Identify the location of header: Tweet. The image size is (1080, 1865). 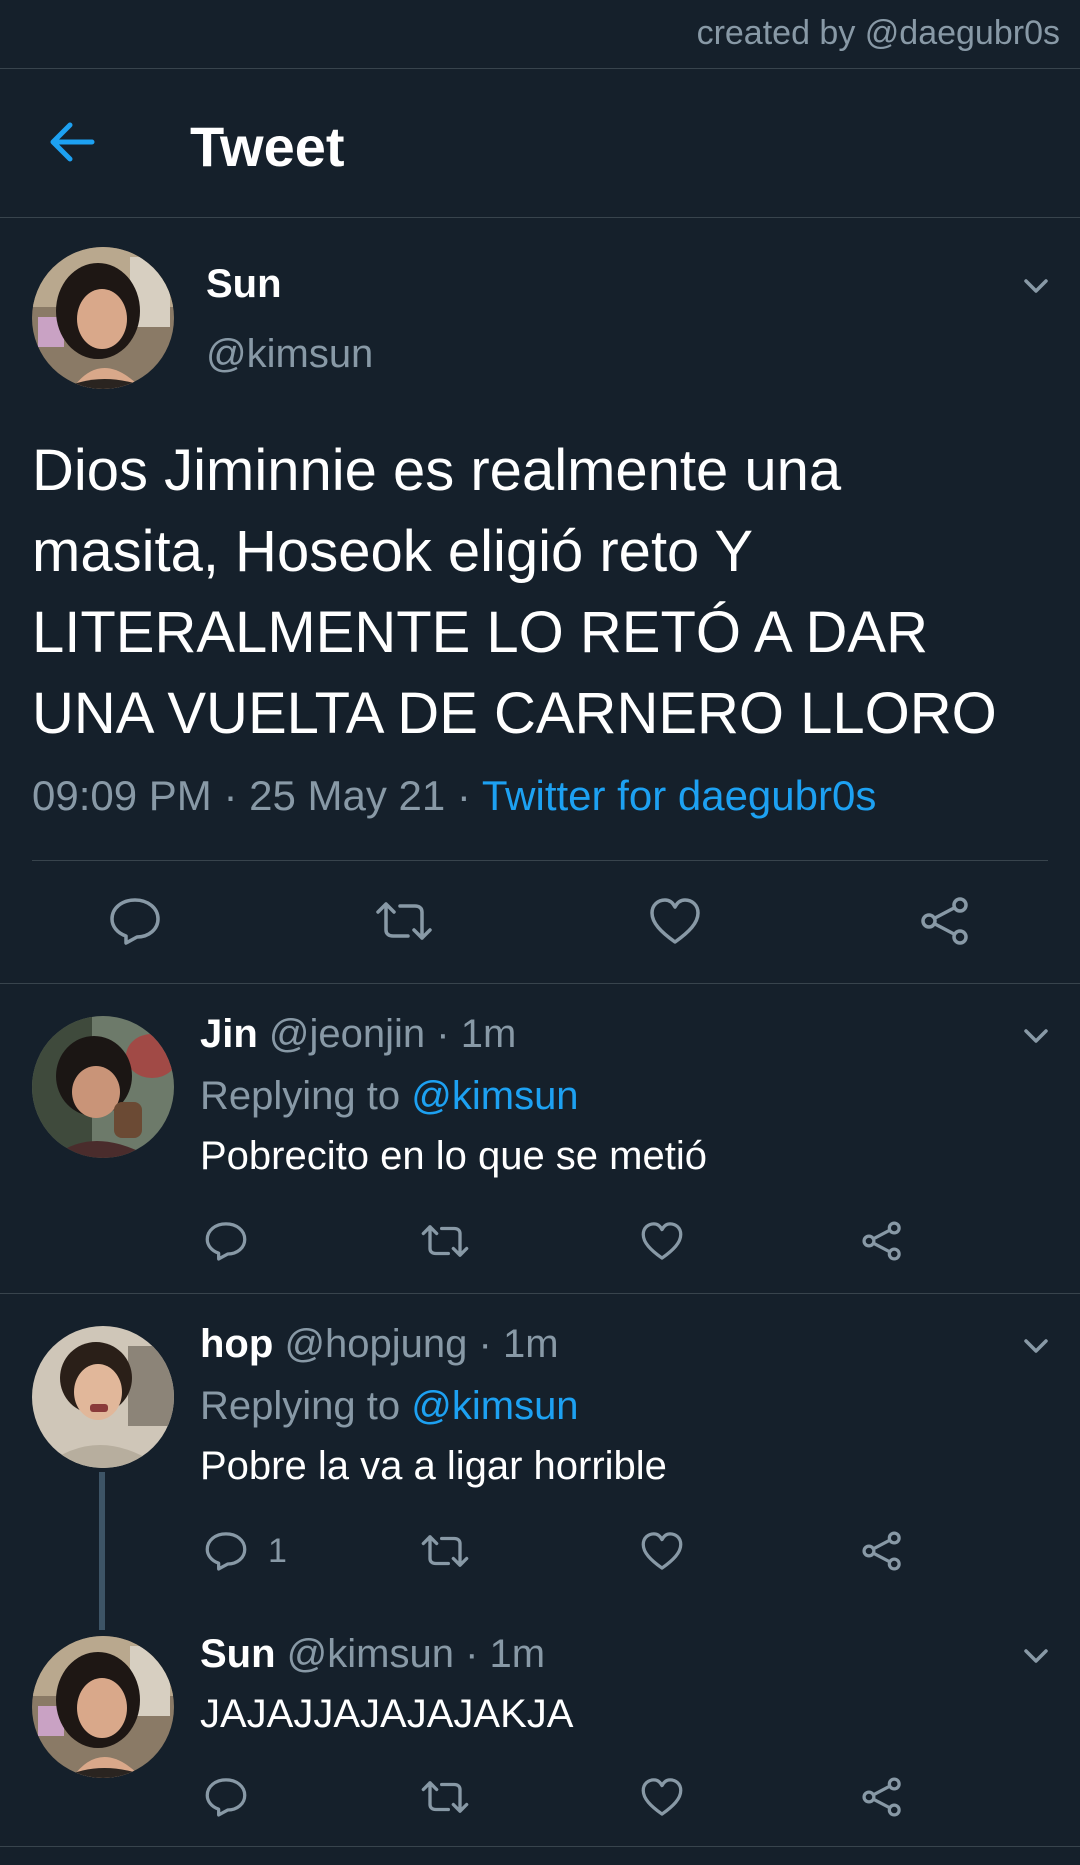
(540, 144).